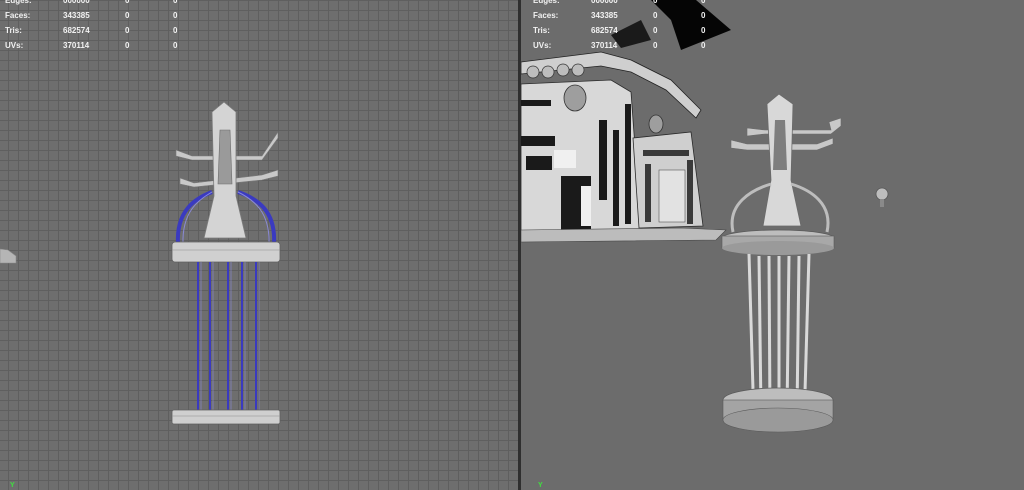 This screenshot has width=1024, height=490. What do you see at coordinates (12, 485) in the screenshot?
I see `axis-indicator-y: Y` at bounding box center [12, 485].